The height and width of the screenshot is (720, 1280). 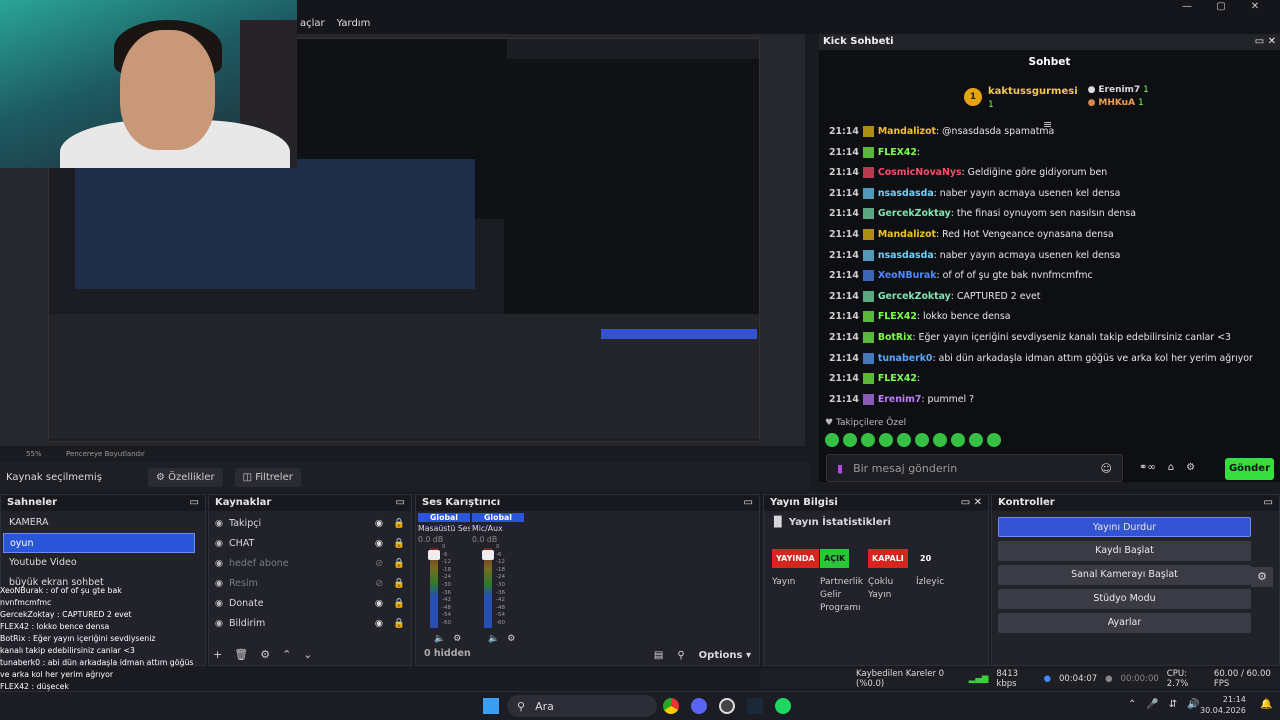 What do you see at coordinates (907, 275) in the screenshot?
I see `message-username: XeoNBurak` at bounding box center [907, 275].